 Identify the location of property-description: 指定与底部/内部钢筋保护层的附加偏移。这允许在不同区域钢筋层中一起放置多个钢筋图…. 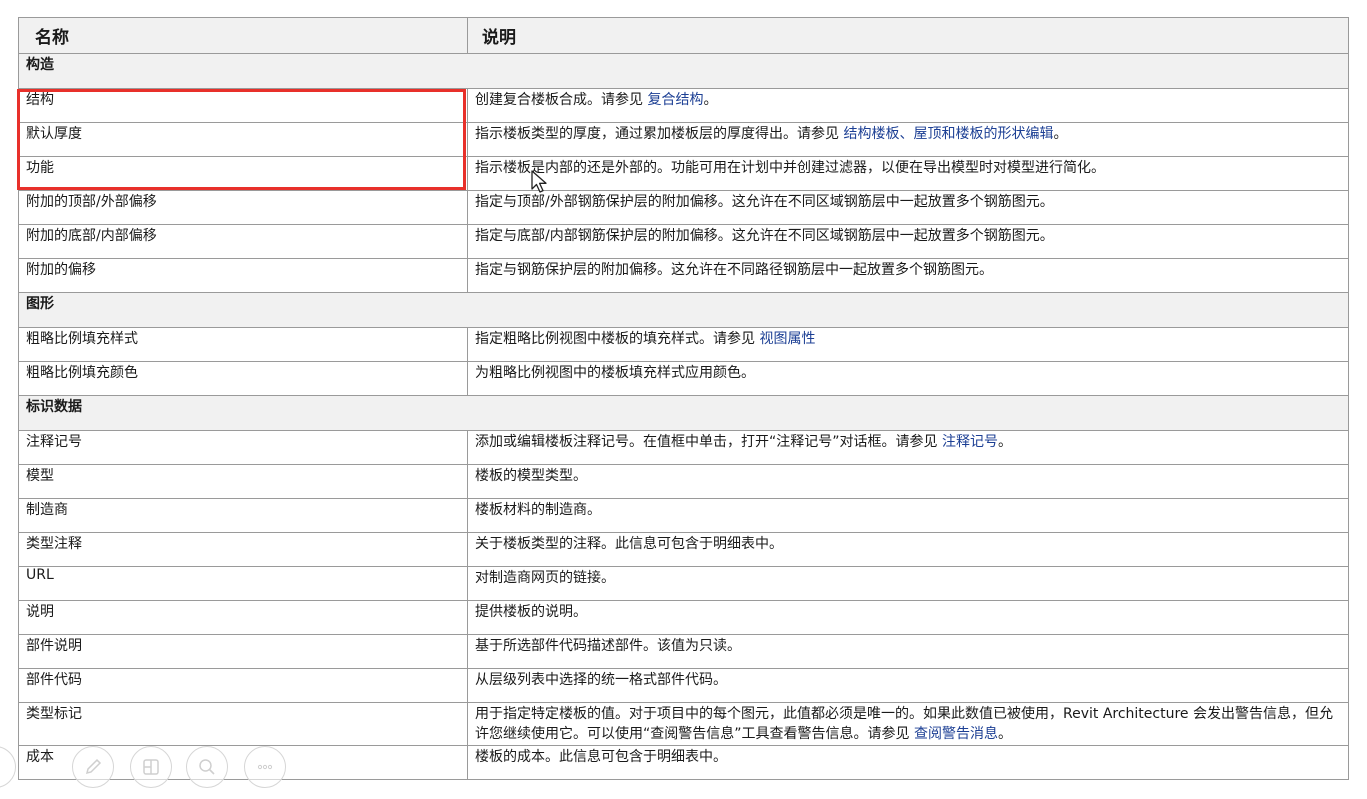
(908, 241).